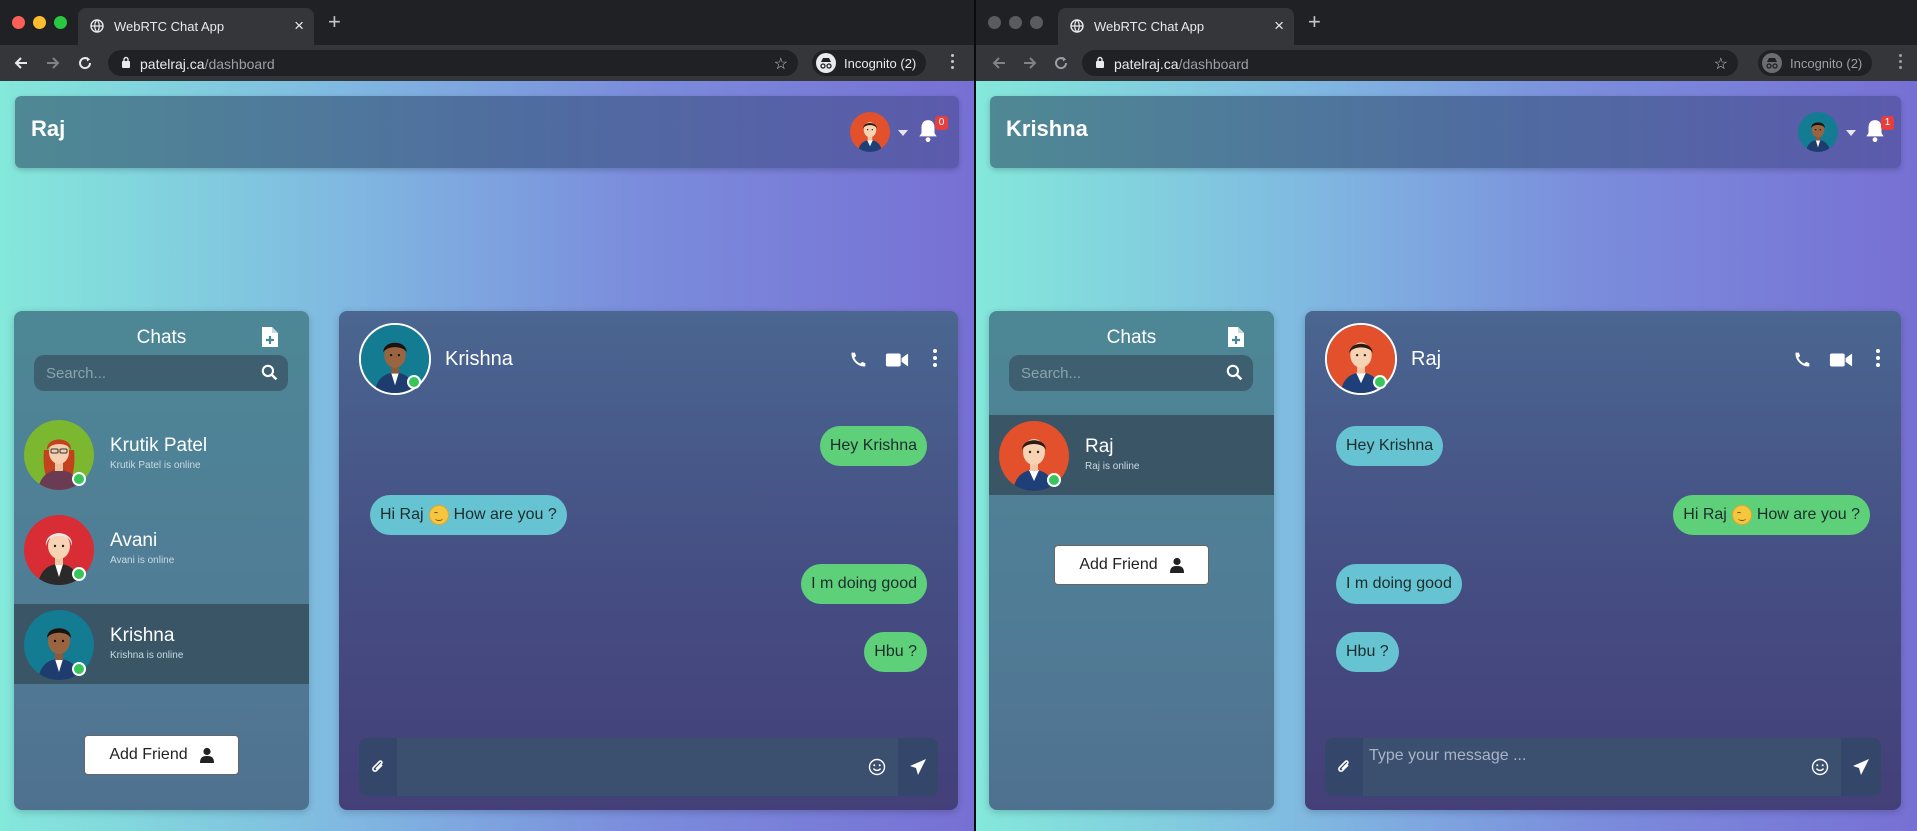 This screenshot has width=1917, height=831. What do you see at coordinates (1367, 651) in the screenshot?
I see `message-text: Hbu ?` at bounding box center [1367, 651].